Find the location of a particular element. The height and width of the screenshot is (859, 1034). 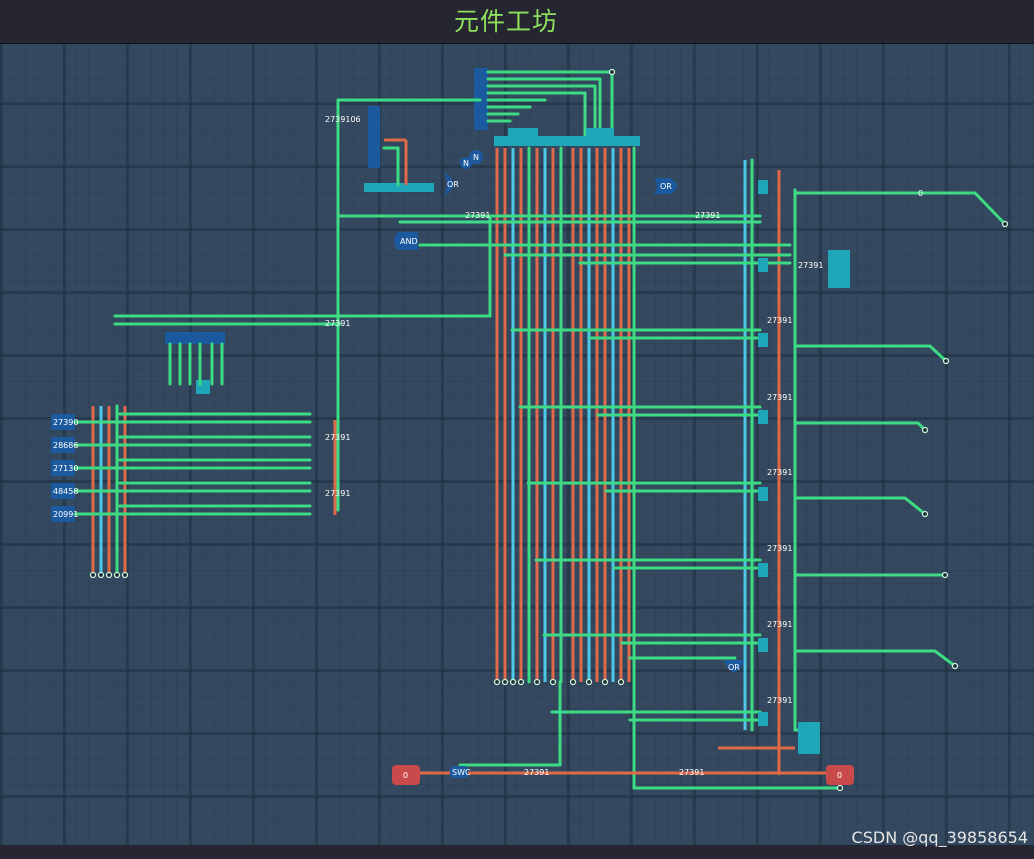

bottom-switch: SWC is located at coordinates (460, 772).